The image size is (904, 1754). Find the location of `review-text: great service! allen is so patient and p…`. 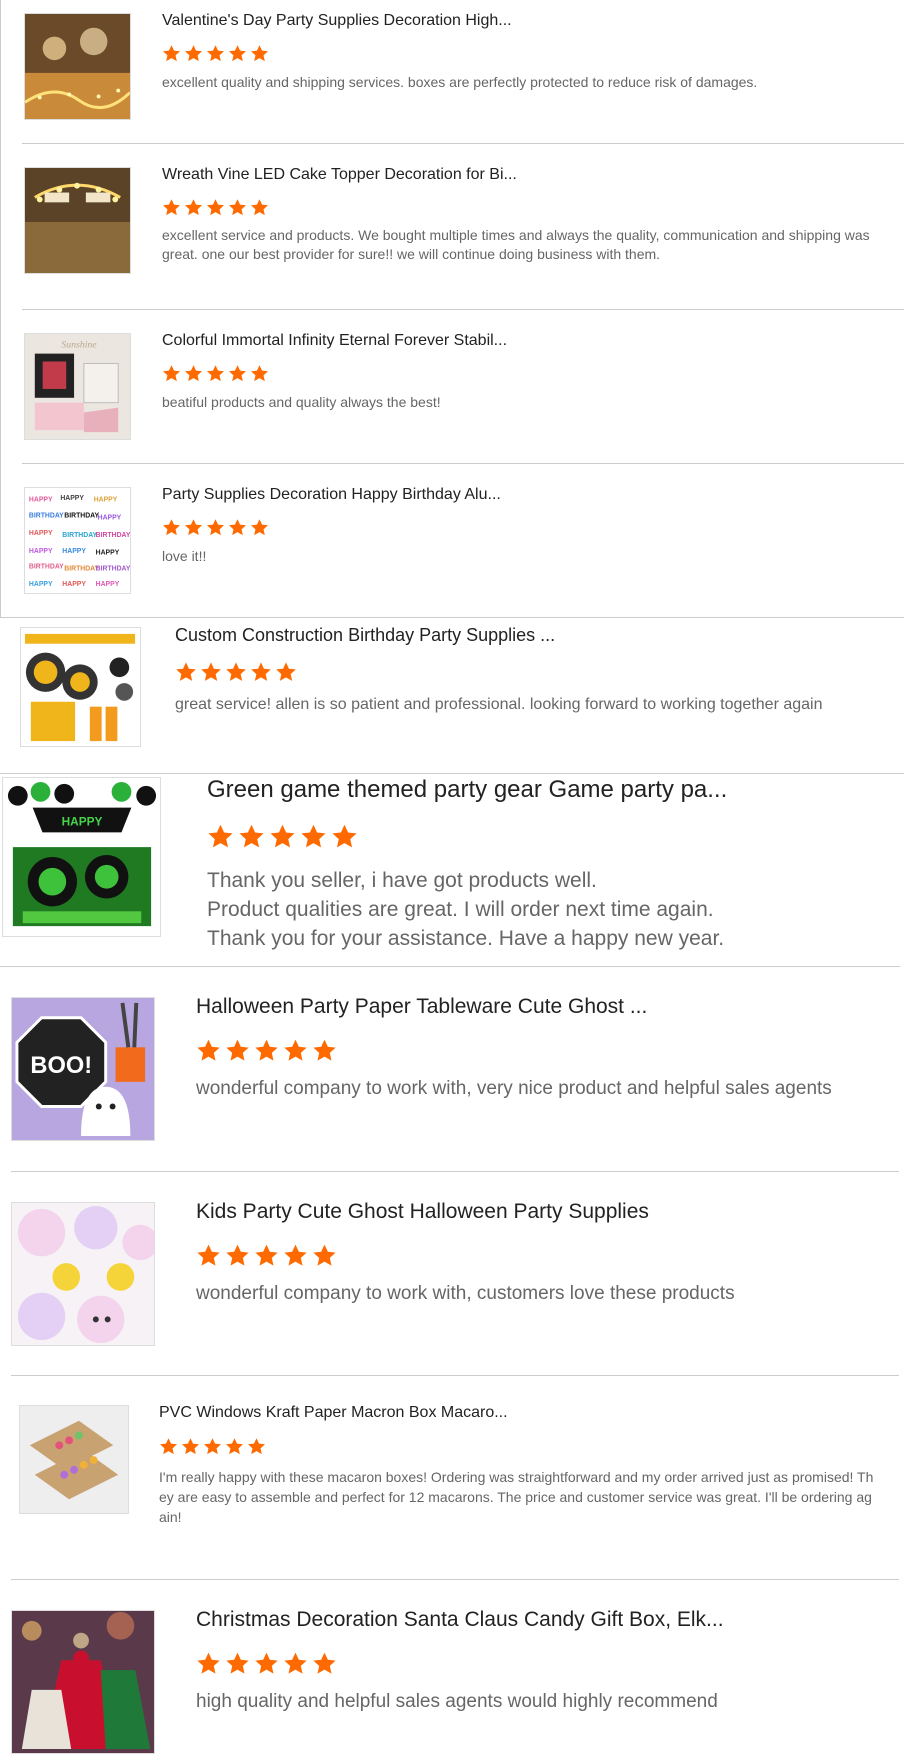

review-text: great service! allen is so patient and p… is located at coordinates (499, 704).